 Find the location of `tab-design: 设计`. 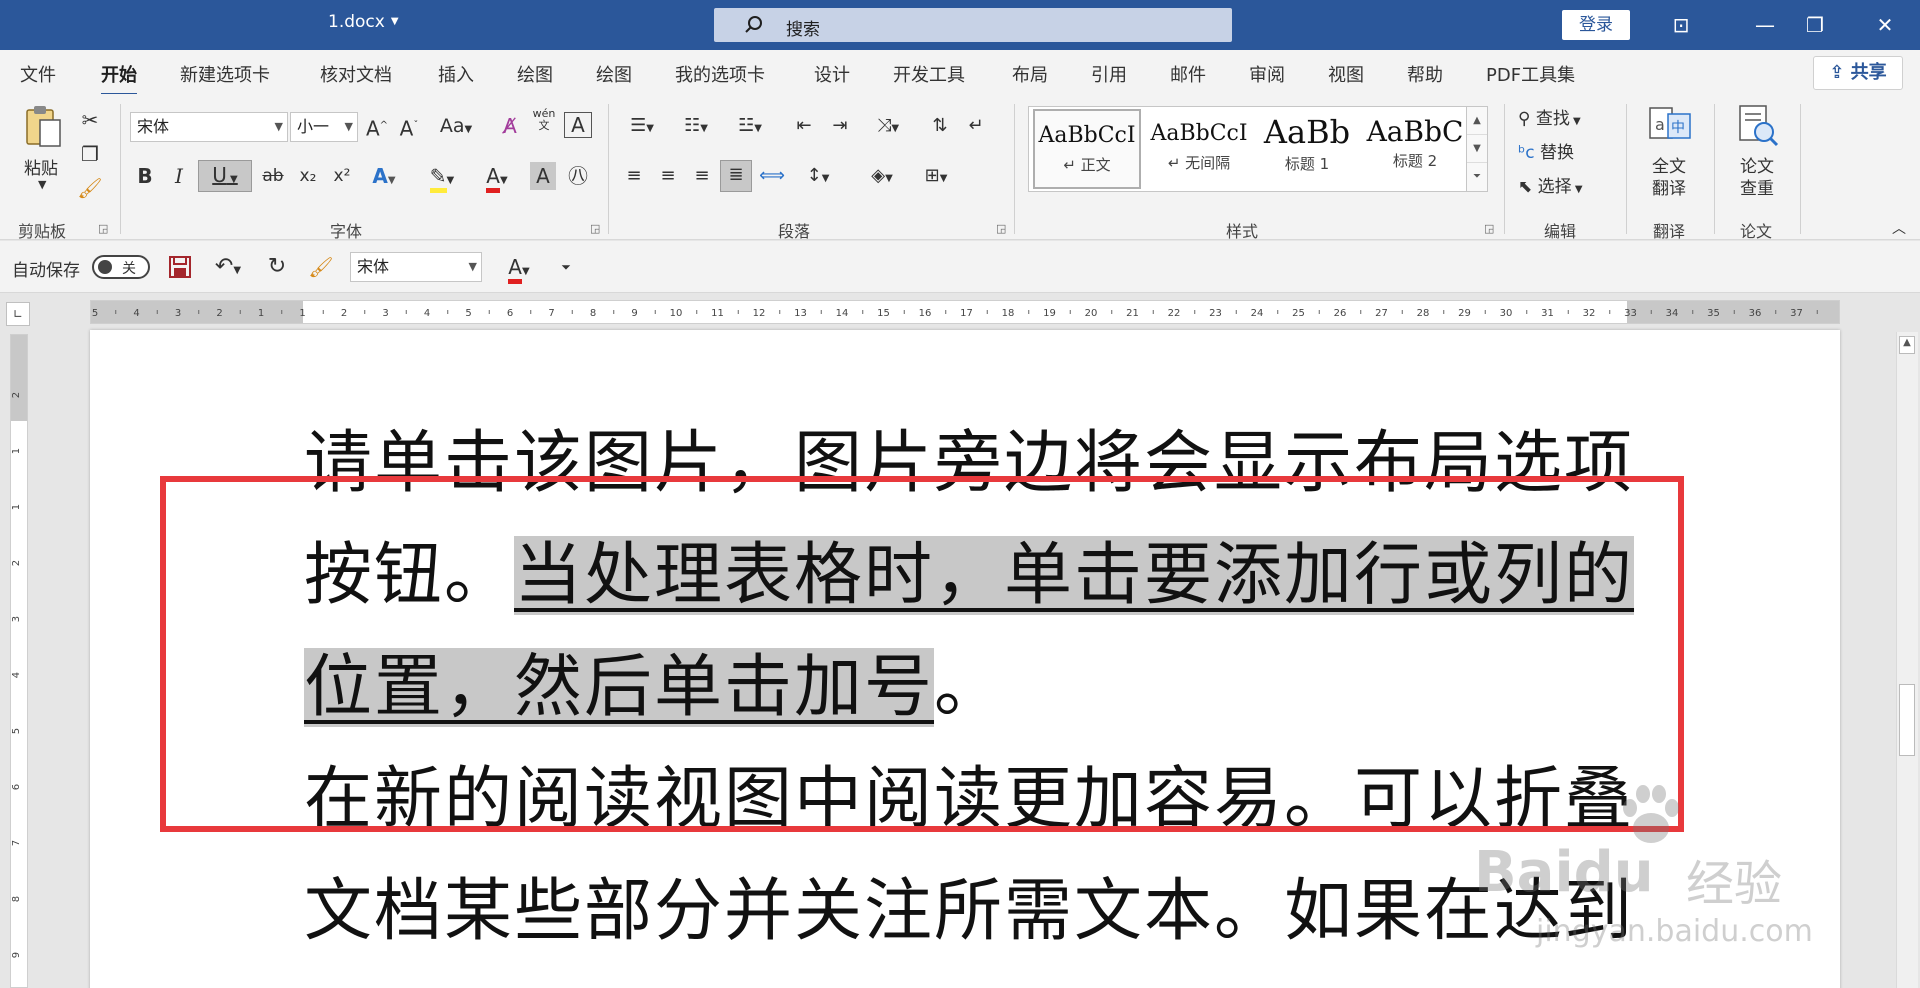

tab-design: 设计 is located at coordinates (832, 74).